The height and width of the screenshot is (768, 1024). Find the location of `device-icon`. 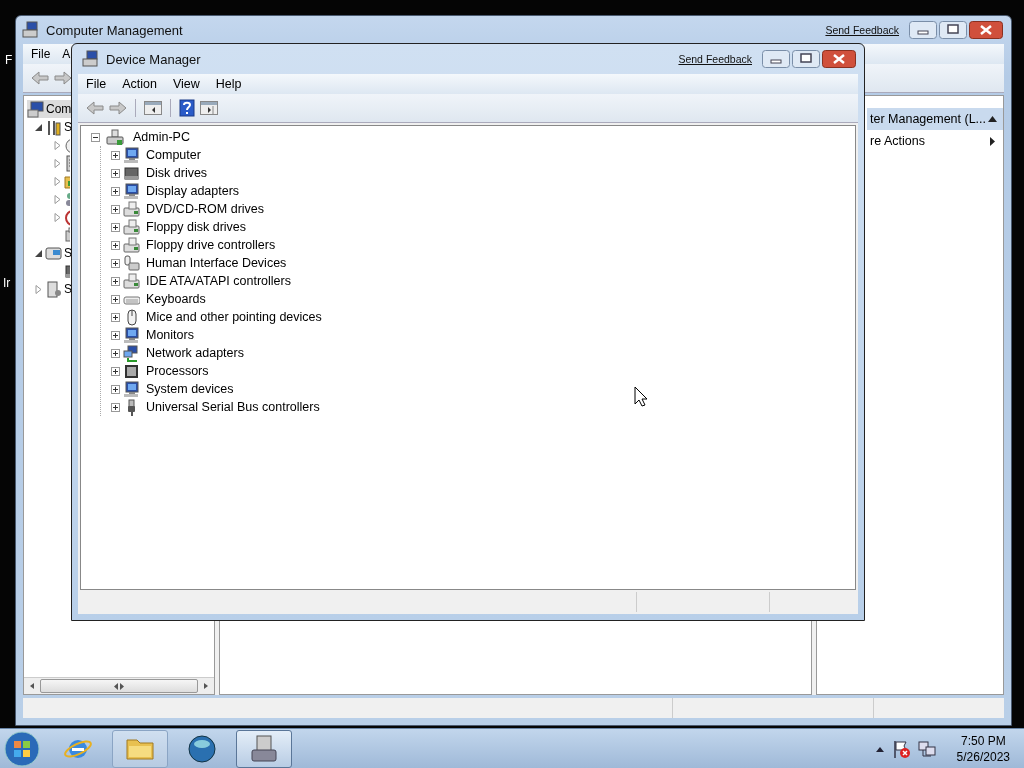

device-icon is located at coordinates (131, 263).